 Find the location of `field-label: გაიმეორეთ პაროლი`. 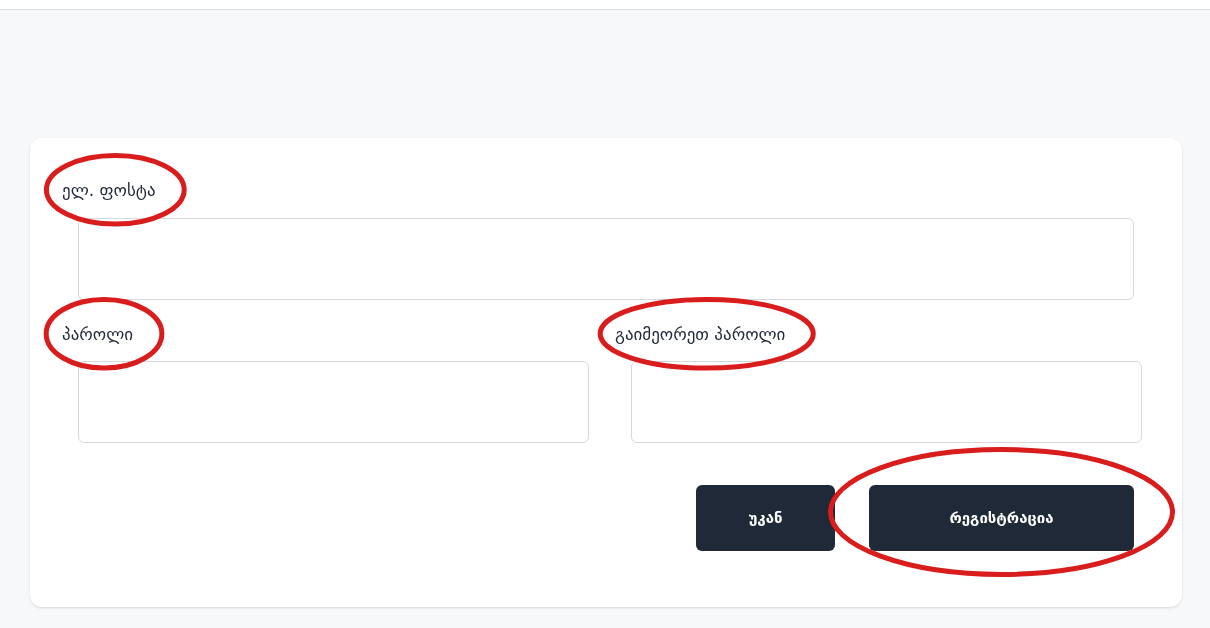

field-label: გაიმეორეთ პაროლი is located at coordinates (700, 333).